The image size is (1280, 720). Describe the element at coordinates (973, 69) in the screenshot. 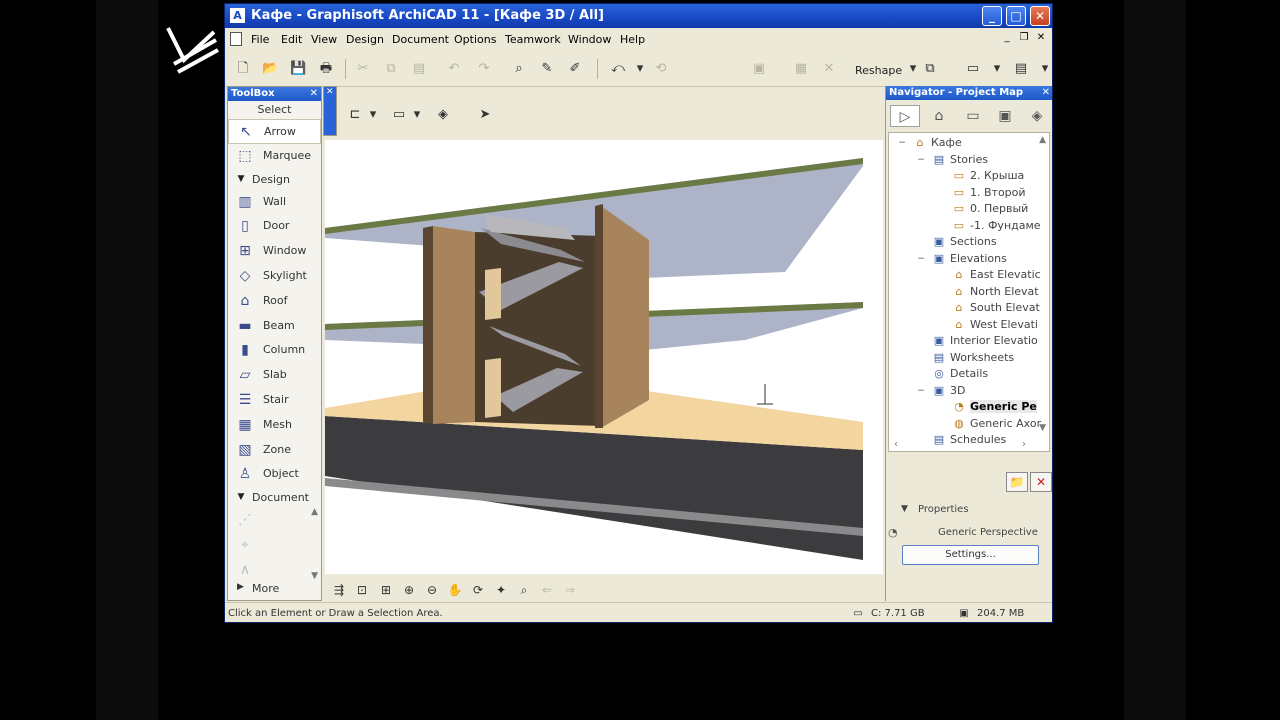

I see `layer-settings-icon: ▭` at that location.